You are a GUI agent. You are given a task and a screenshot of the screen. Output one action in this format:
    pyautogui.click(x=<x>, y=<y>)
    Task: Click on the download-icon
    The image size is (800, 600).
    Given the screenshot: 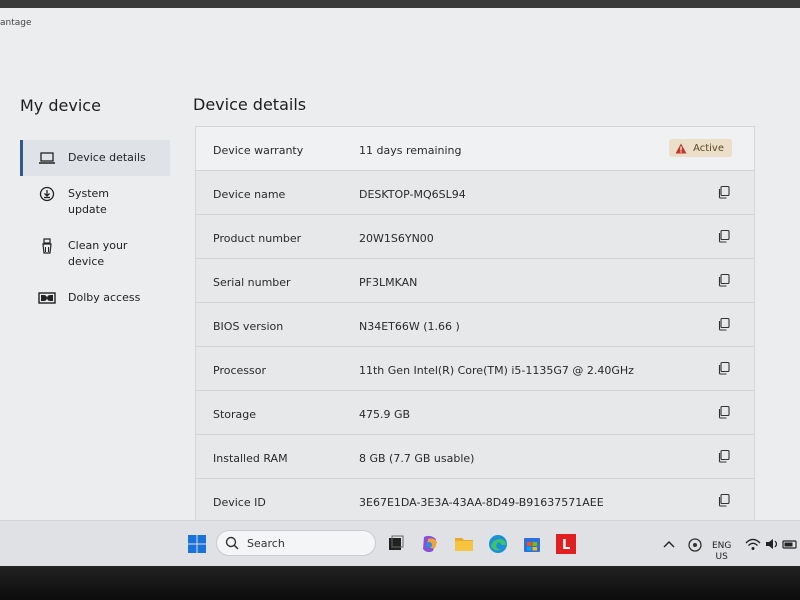 What is the action you would take?
    pyautogui.click(x=47, y=194)
    